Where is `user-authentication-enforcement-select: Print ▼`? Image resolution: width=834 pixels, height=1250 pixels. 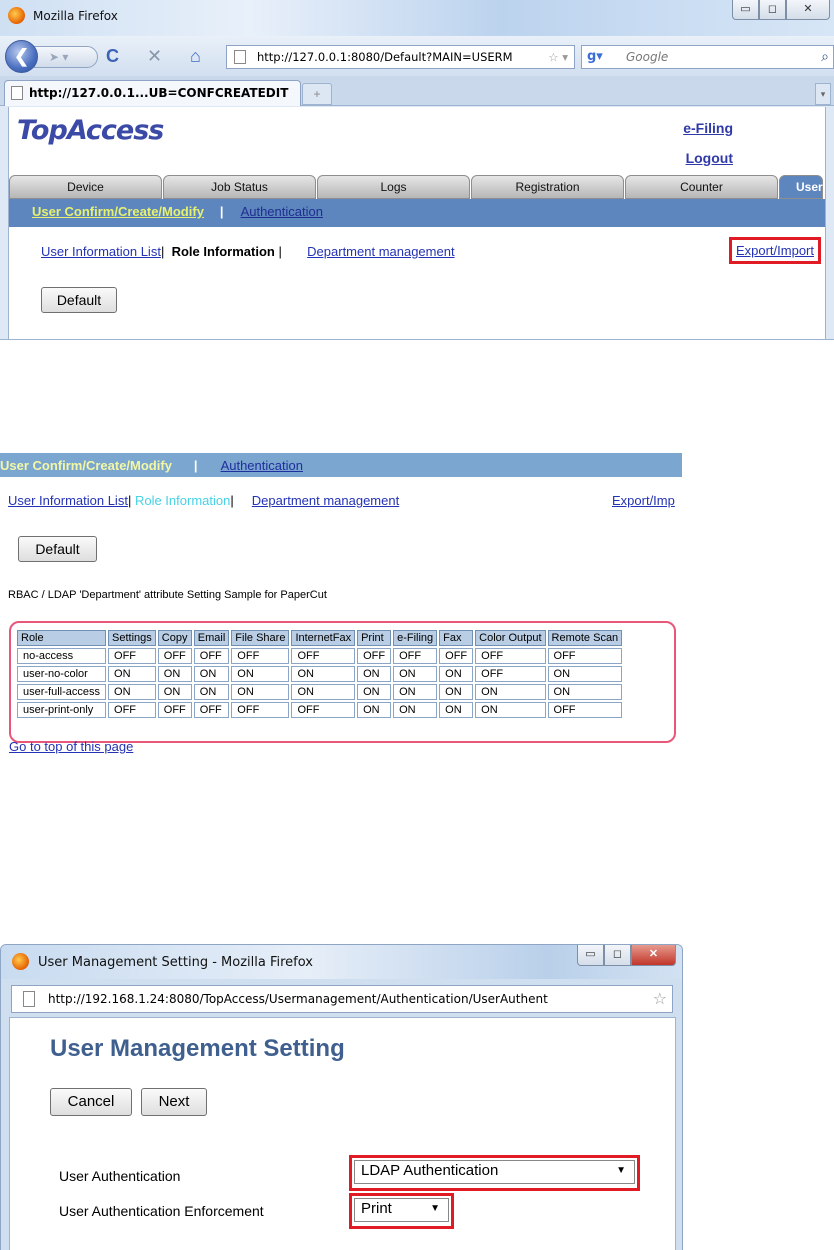
user-authentication-enforcement-select: Print ▼ is located at coordinates (401, 1210).